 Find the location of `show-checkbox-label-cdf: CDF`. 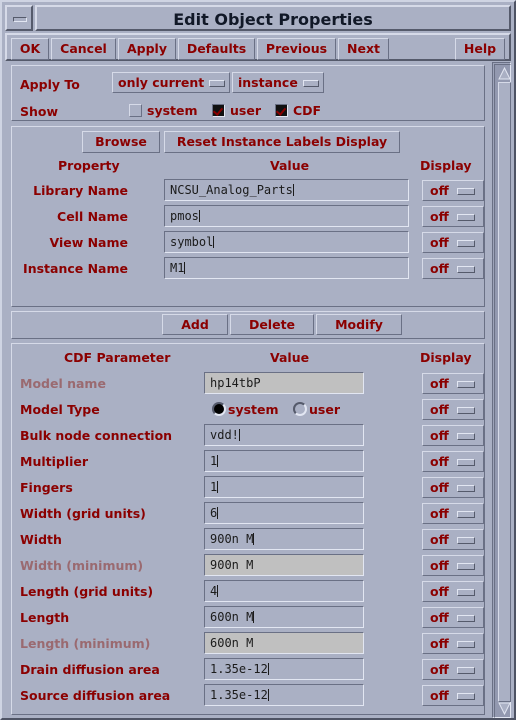

show-checkbox-label-cdf: CDF is located at coordinates (307, 110).